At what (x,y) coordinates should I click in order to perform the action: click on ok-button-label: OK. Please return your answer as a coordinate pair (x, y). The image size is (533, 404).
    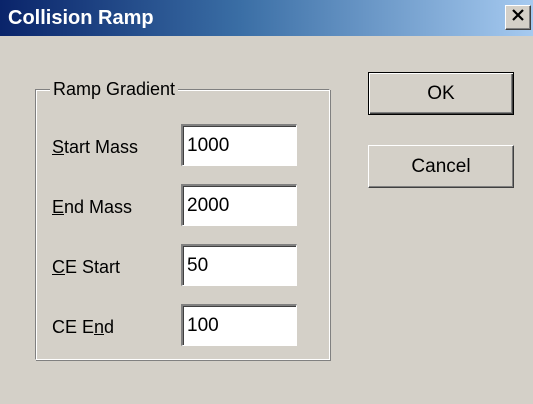
    Looking at the image, I should click on (441, 93).